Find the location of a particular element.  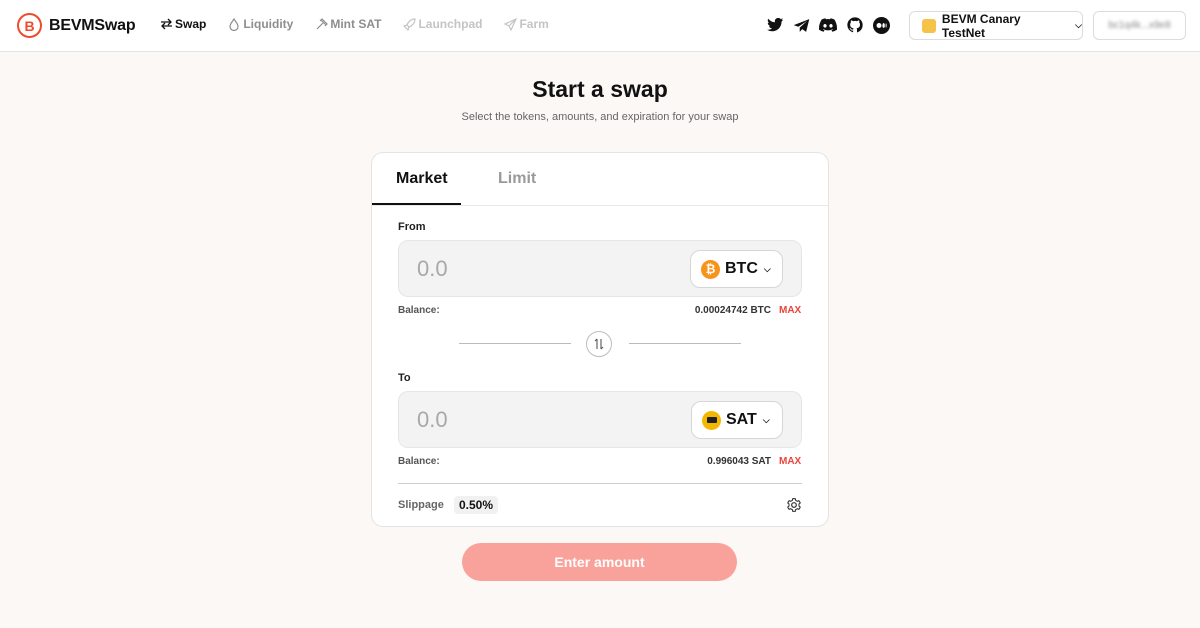

telegram-icon is located at coordinates (802, 25).